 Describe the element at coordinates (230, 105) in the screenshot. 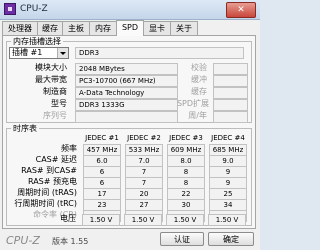

I see `spd-ext-value` at that location.